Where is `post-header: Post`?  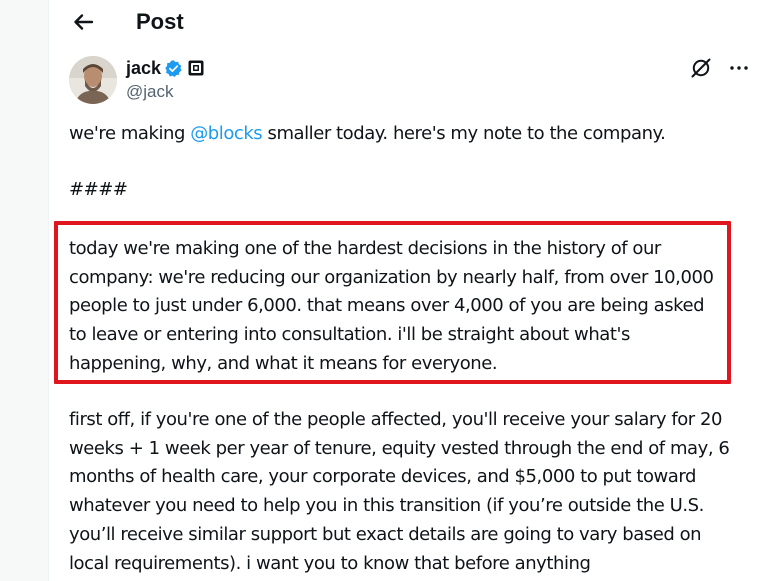 post-header: Post is located at coordinates (412, 22).